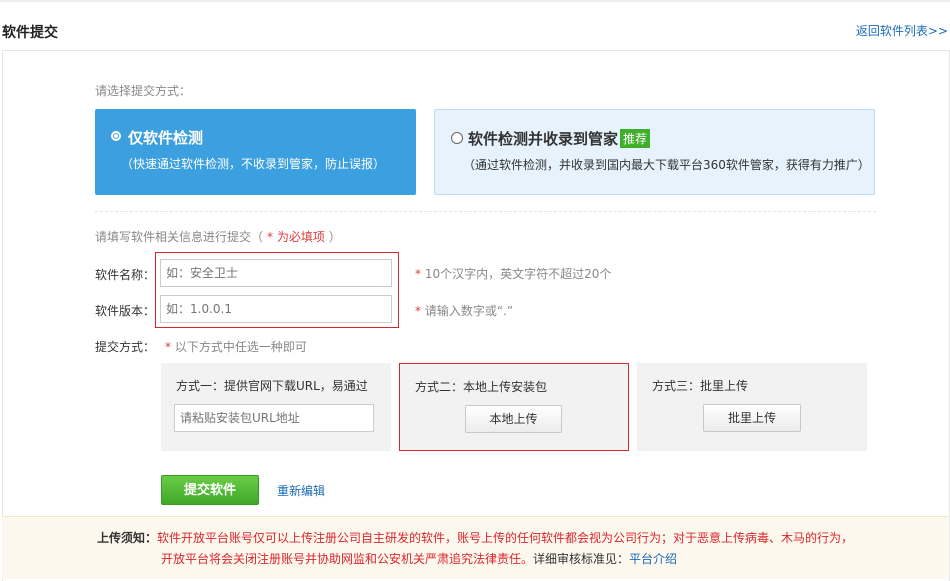 The width and height of the screenshot is (950, 581). Describe the element at coordinates (666, 165) in the screenshot. I see `option-desc: （通过软件检测，并收录到国内最大下载平台360软件管家，获得有力推广）` at that location.